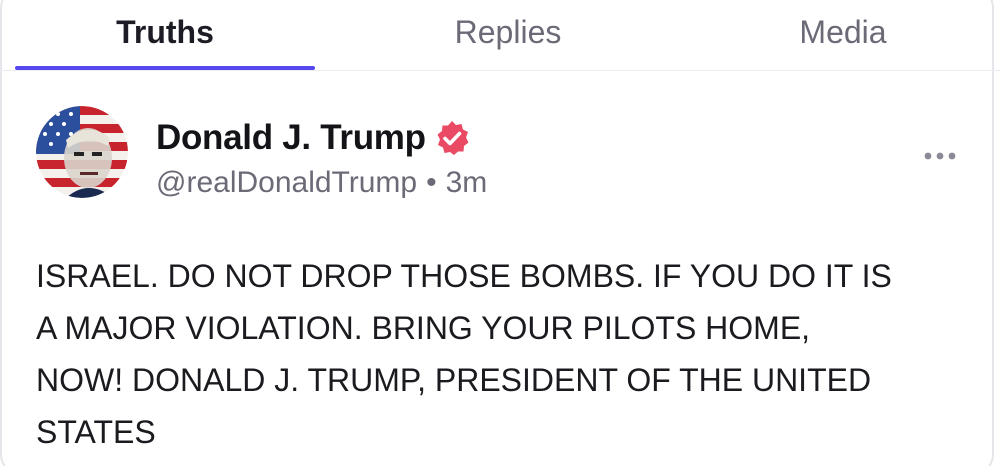 This screenshot has width=1000, height=466. What do you see at coordinates (843, 28) in the screenshot?
I see `tab-media: Media` at bounding box center [843, 28].